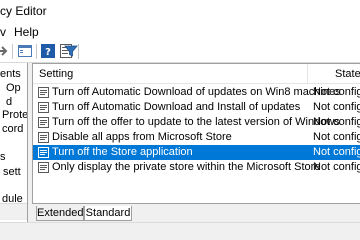 This screenshot has height=240, width=360. I want to click on tree-item: sett, so click(12, 172).